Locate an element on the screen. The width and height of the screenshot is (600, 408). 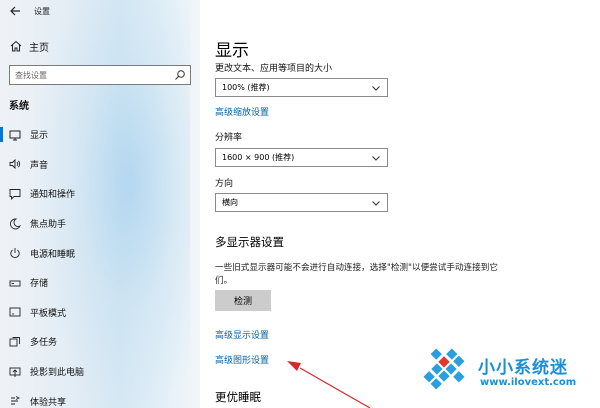
watermark: 小小系统迷 www.ilovext.com is located at coordinates (509, 372).